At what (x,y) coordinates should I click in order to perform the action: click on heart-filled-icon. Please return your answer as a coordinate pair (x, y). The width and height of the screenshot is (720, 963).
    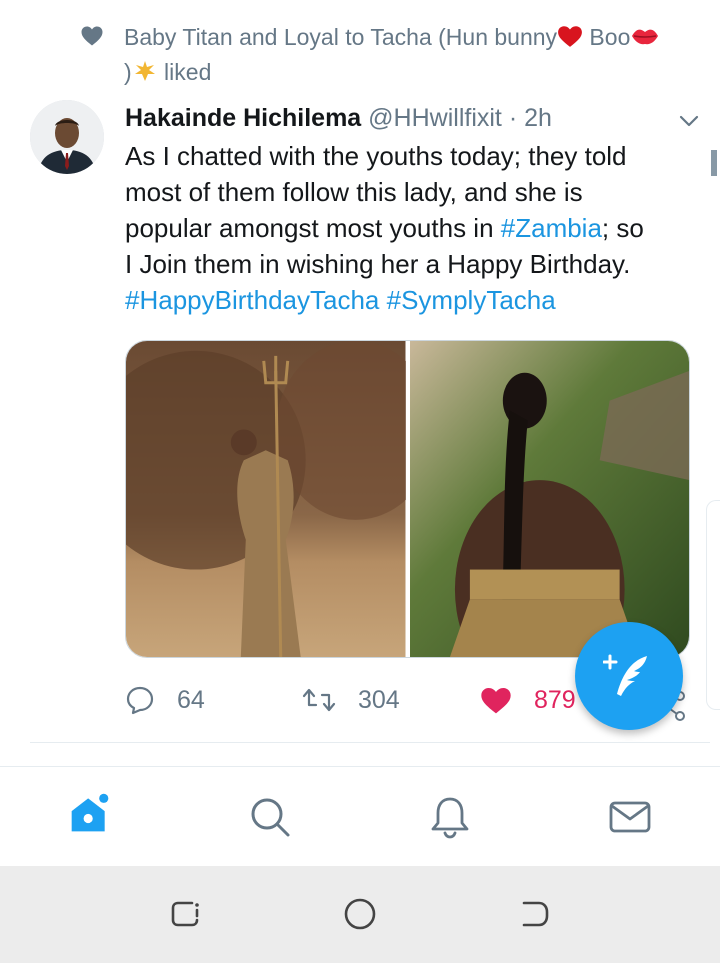
    Looking at the image, I should click on (496, 701).